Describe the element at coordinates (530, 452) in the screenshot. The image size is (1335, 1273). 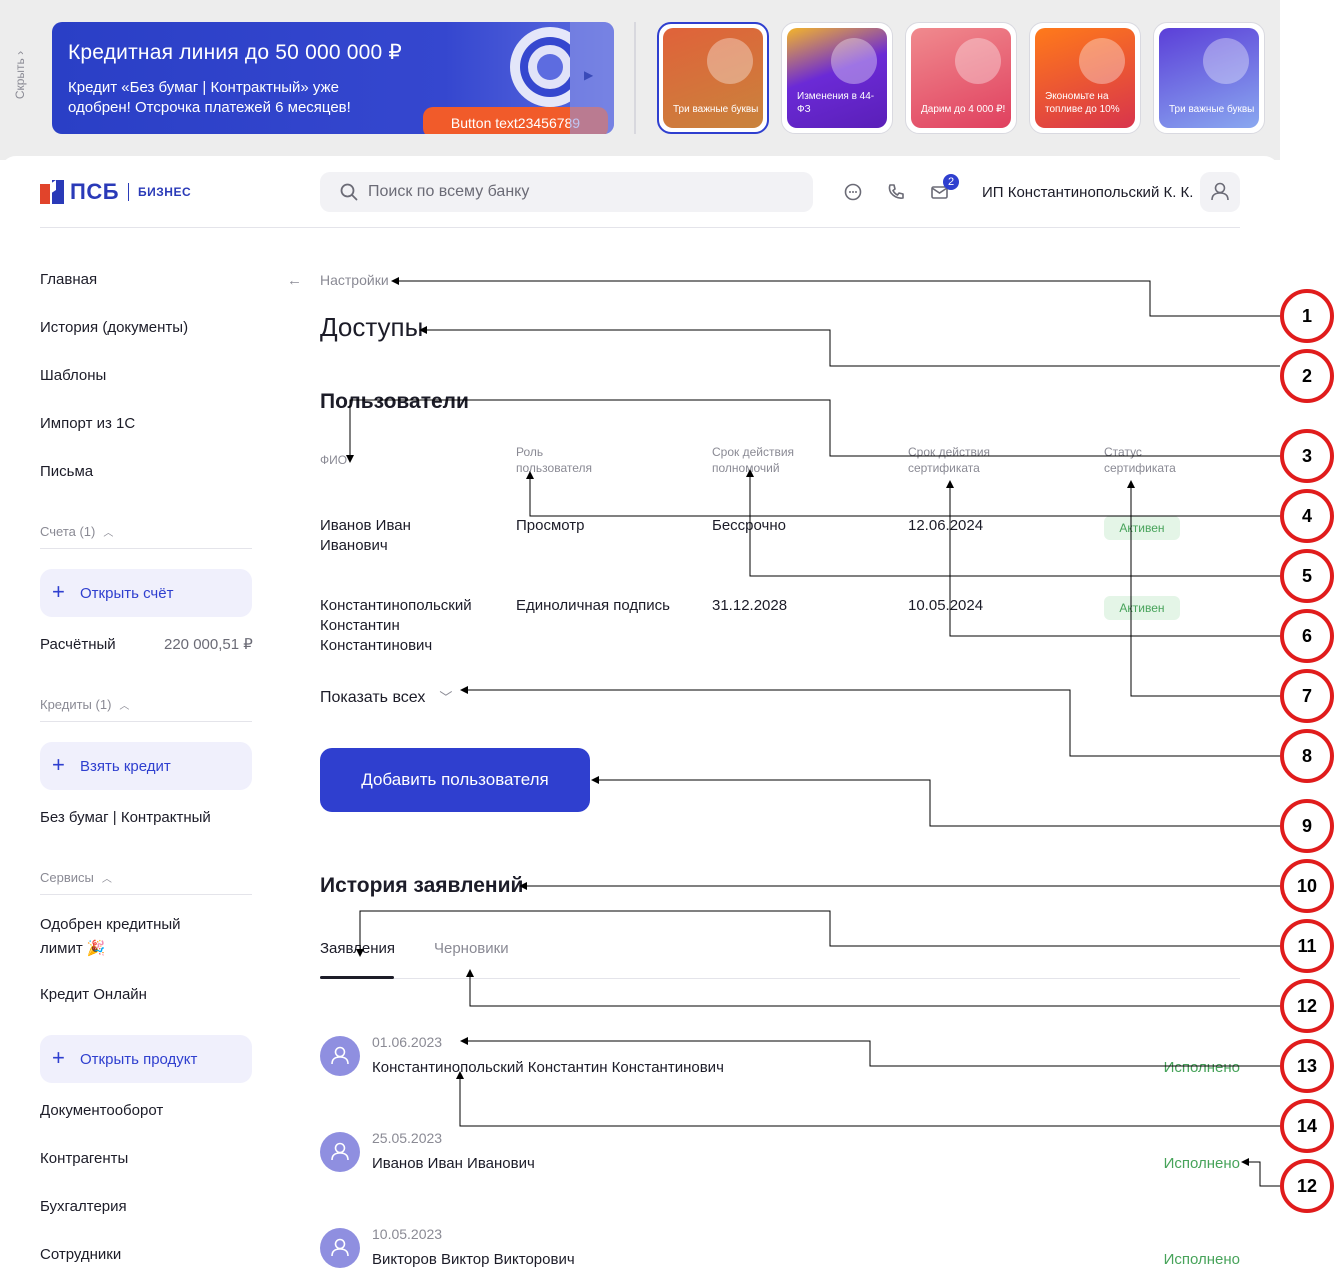
I see `column-header-role-line: Роль` at that location.